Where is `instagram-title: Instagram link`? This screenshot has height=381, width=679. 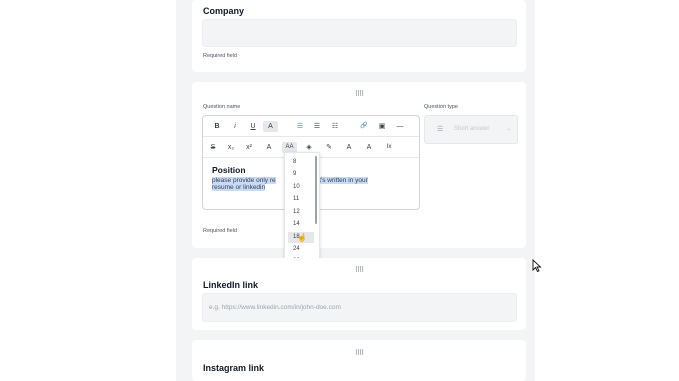 instagram-title: Instagram link is located at coordinates (234, 368).